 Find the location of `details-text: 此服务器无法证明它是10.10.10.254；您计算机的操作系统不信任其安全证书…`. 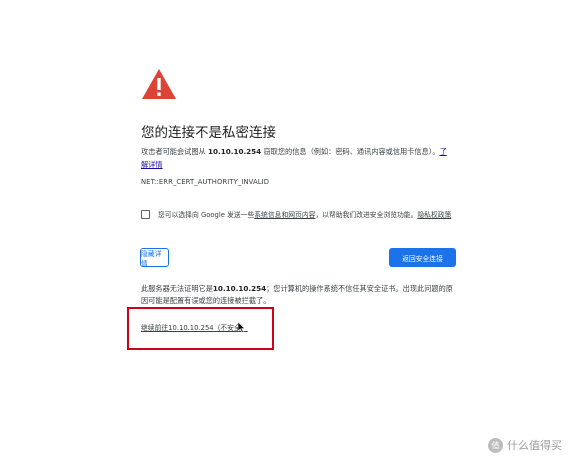

details-text: 此服务器无法证明它是10.10.10.254；您计算机的操作系统不信任其安全证书… is located at coordinates (298, 295).